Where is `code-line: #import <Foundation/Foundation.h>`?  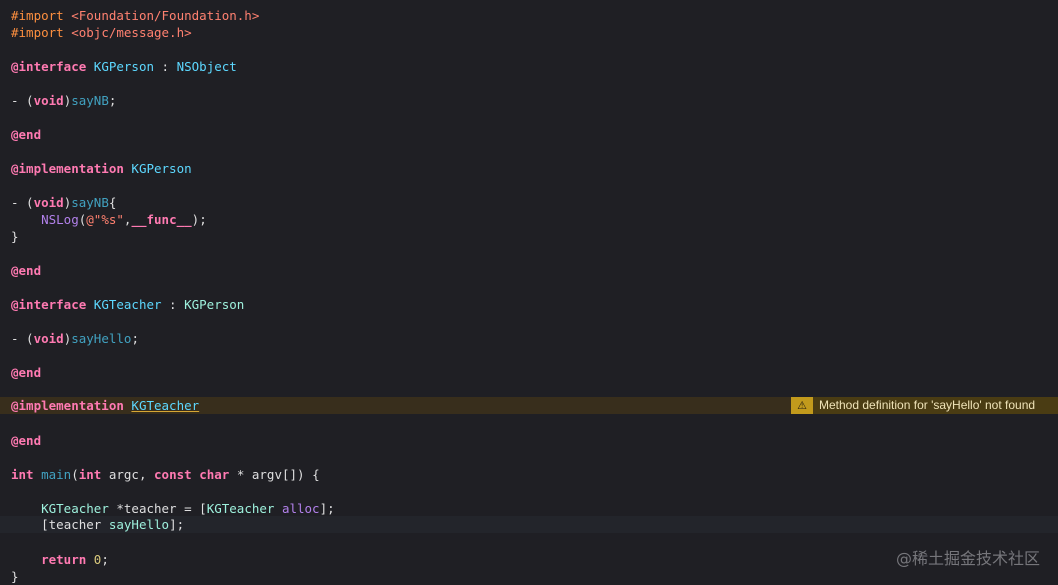 code-line: #import <Foundation/Foundation.h> is located at coordinates (529, 15).